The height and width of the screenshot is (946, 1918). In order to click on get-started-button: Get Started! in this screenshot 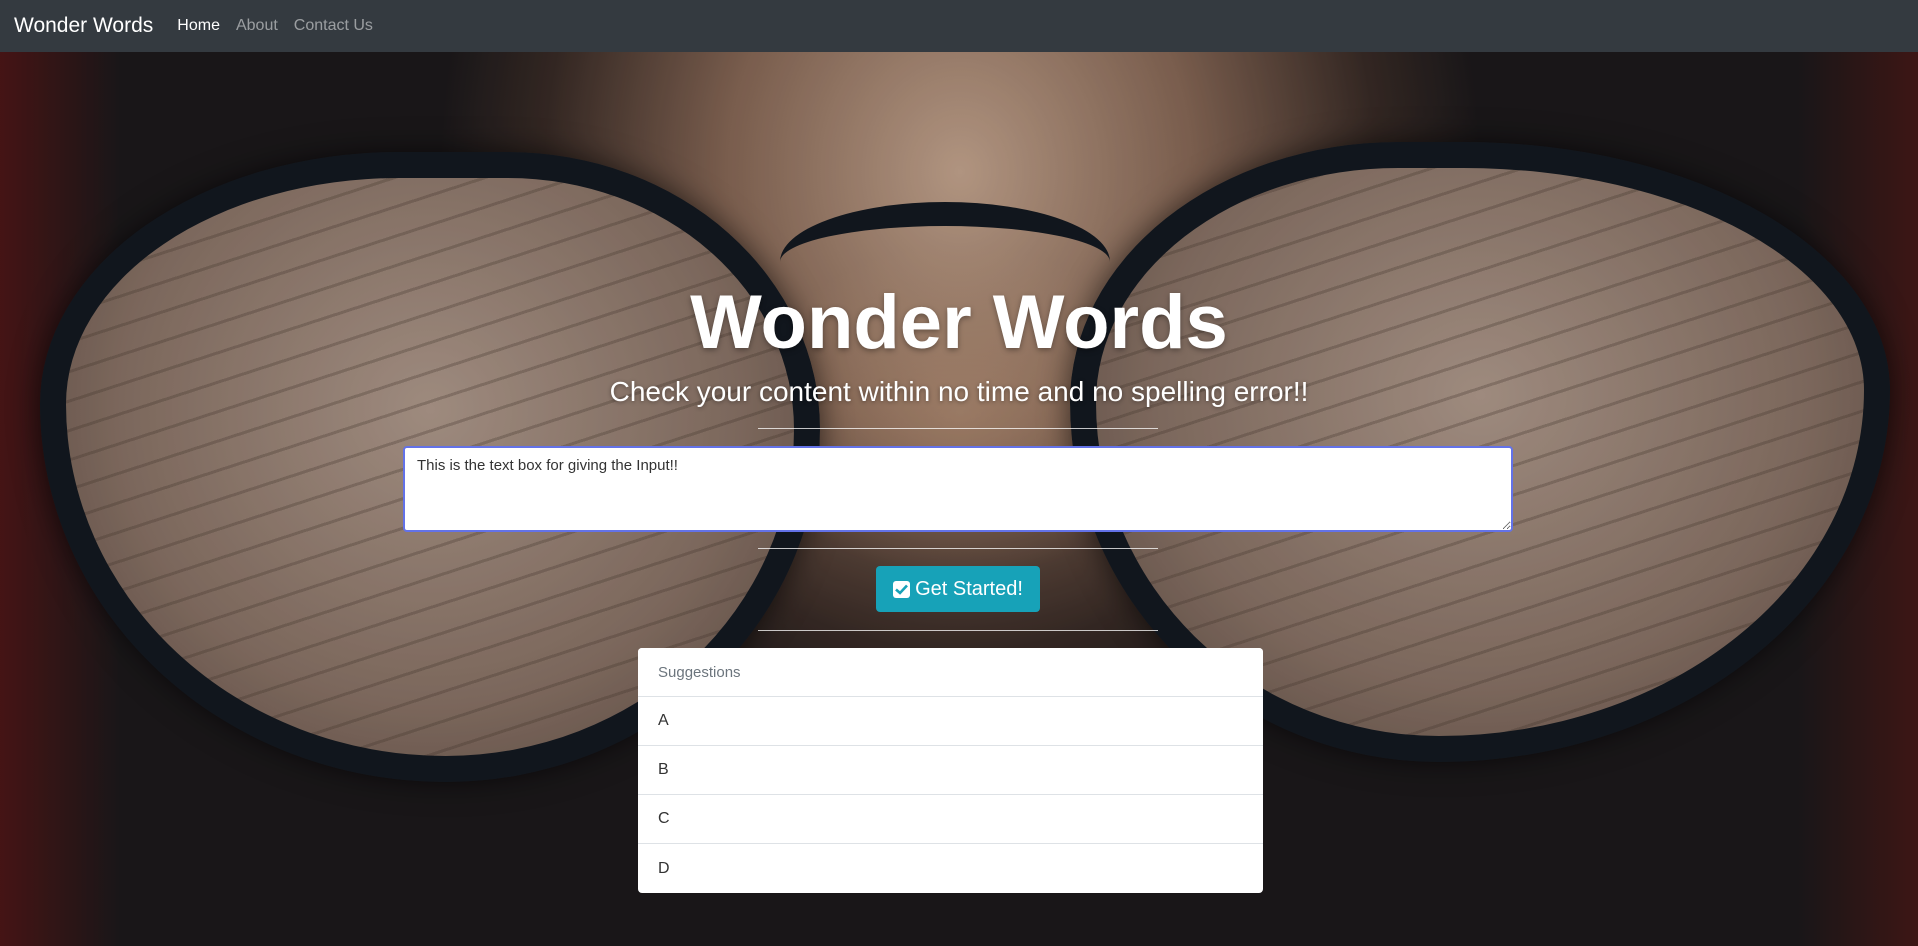, I will do `click(958, 589)`.